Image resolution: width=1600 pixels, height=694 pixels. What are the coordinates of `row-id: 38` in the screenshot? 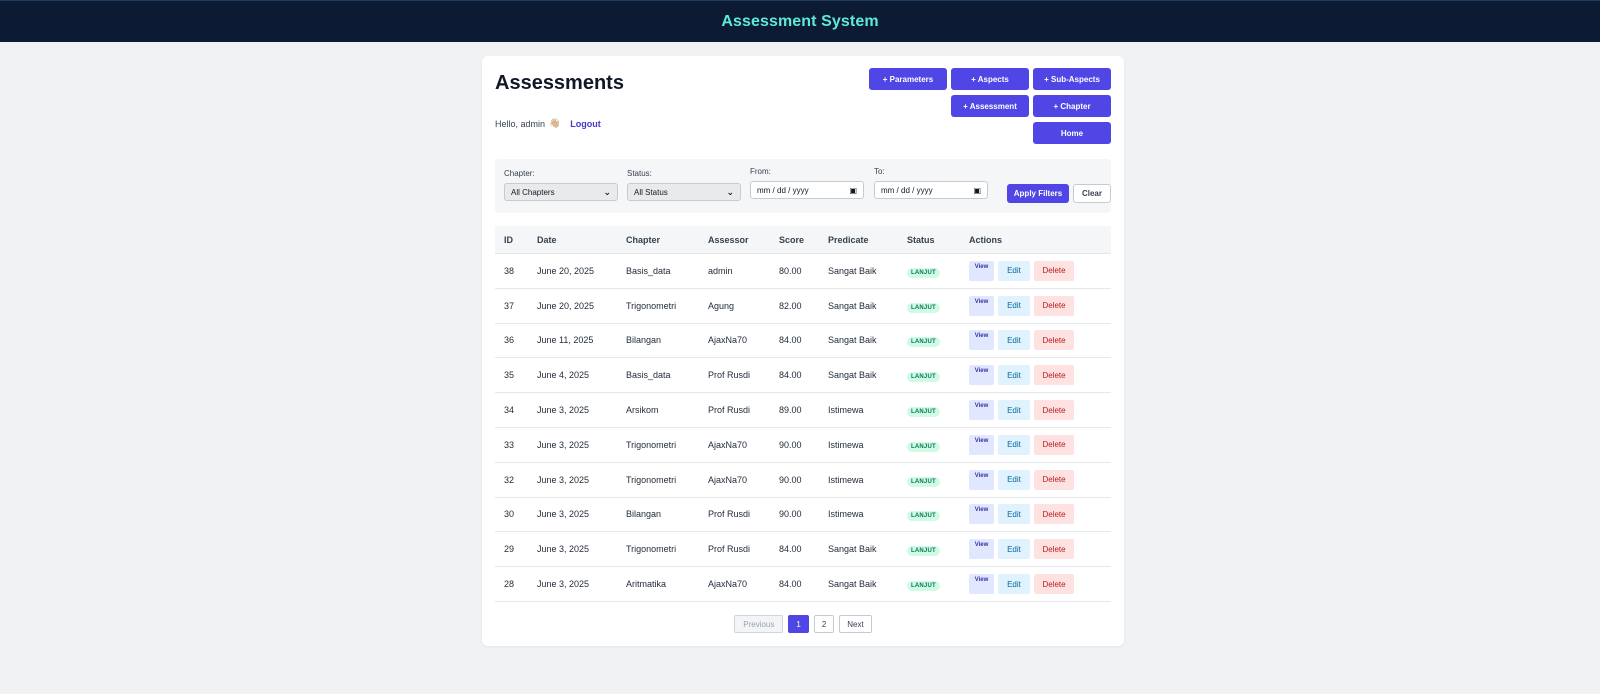 It's located at (509, 270).